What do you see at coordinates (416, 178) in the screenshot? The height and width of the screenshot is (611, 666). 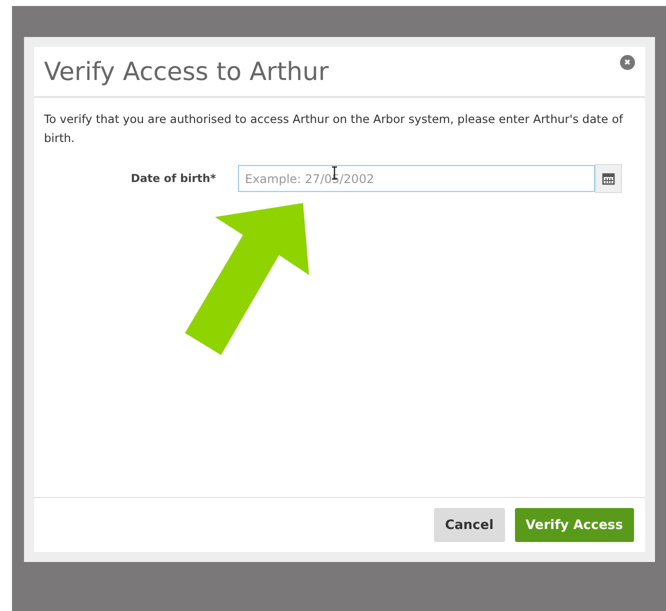 I see `date-field: Example: 27/05/2002` at bounding box center [416, 178].